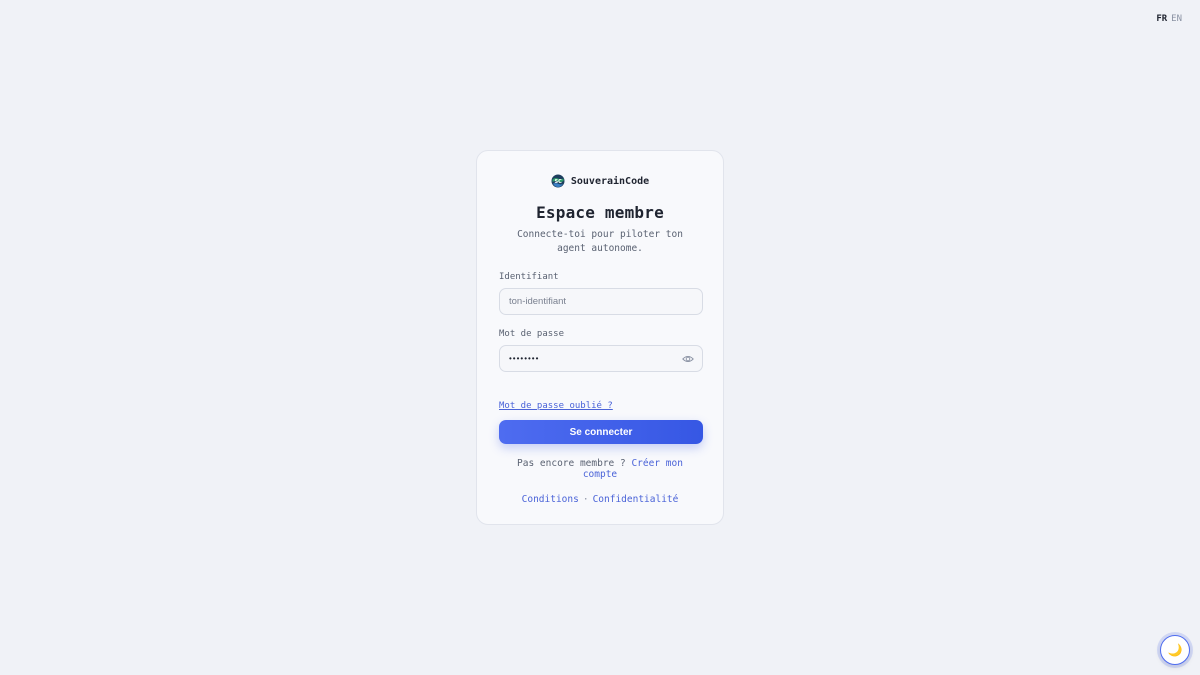  Describe the element at coordinates (571, 463) in the screenshot. I see `signup-prompt-text: Pas encore membre ?` at that location.